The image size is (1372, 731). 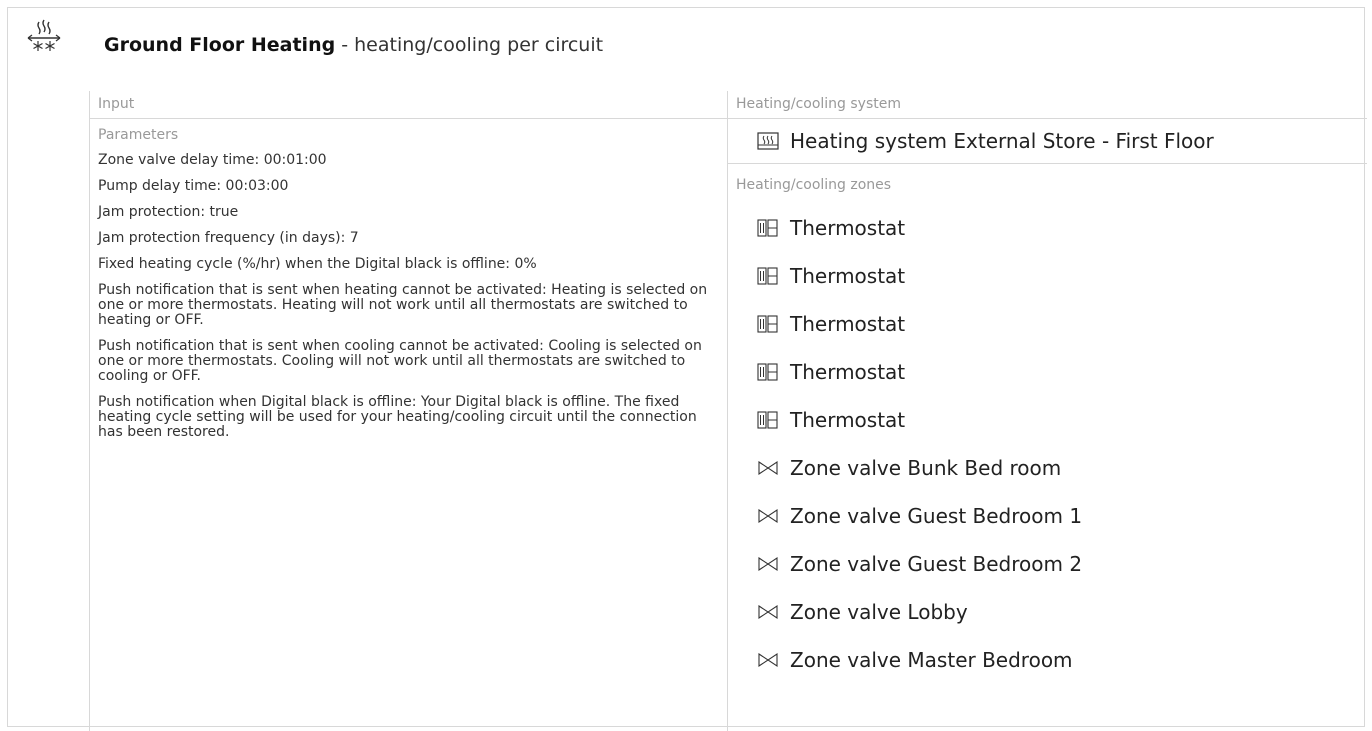 I want to click on zone-item-valve: Zone valve Lobby, so click(x=1047, y=612).